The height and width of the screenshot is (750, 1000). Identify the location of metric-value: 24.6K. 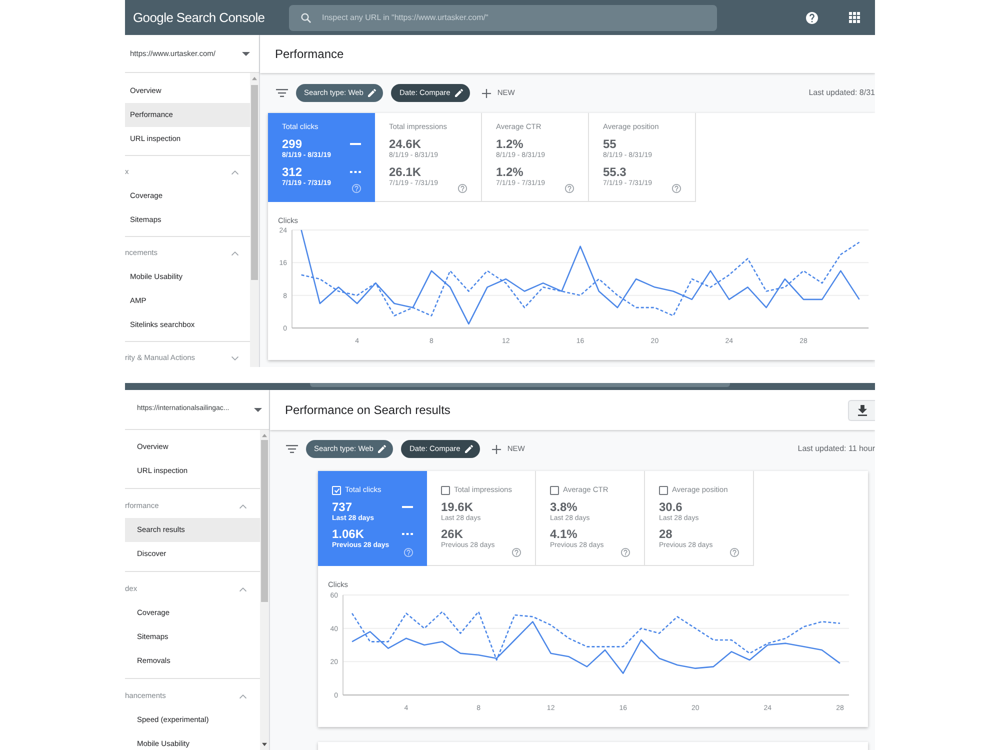
(405, 144).